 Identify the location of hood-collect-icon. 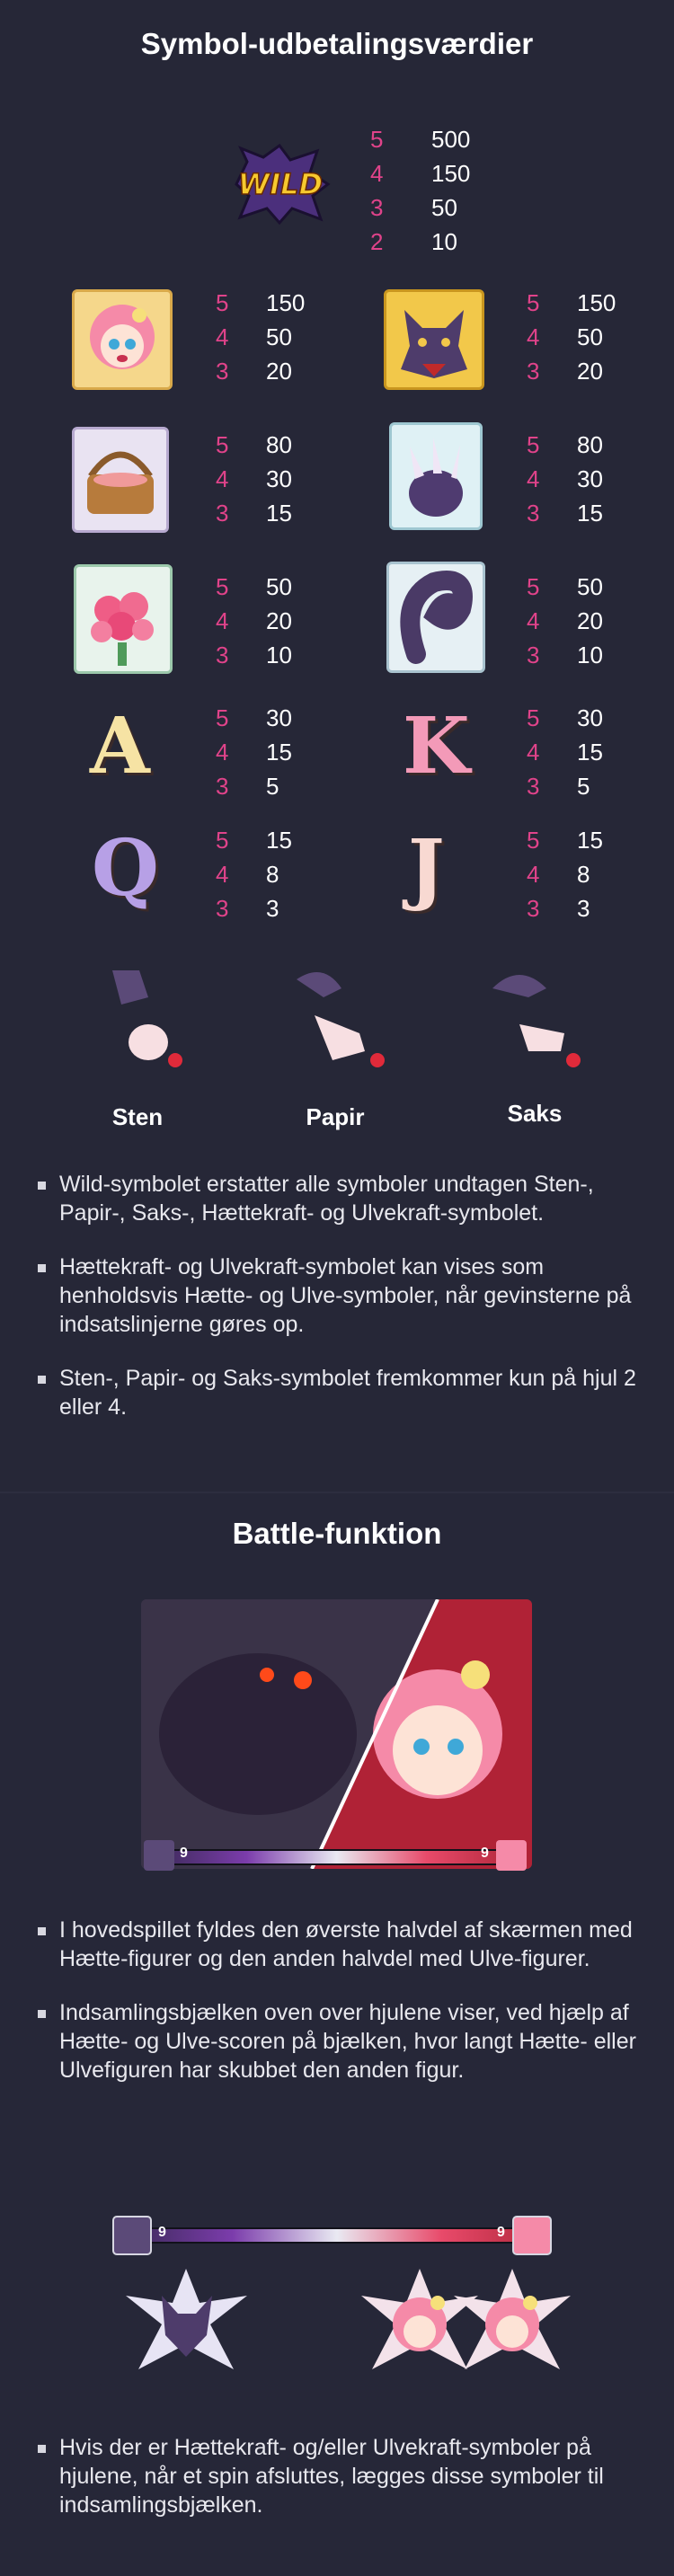
(532, 2235).